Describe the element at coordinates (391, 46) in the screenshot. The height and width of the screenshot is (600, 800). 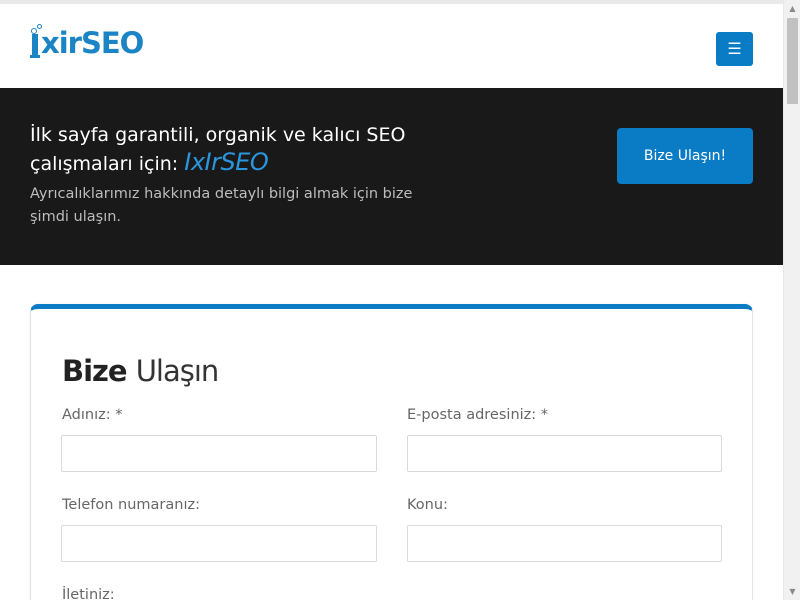
I see `site-header: xirSEO ☰` at that location.